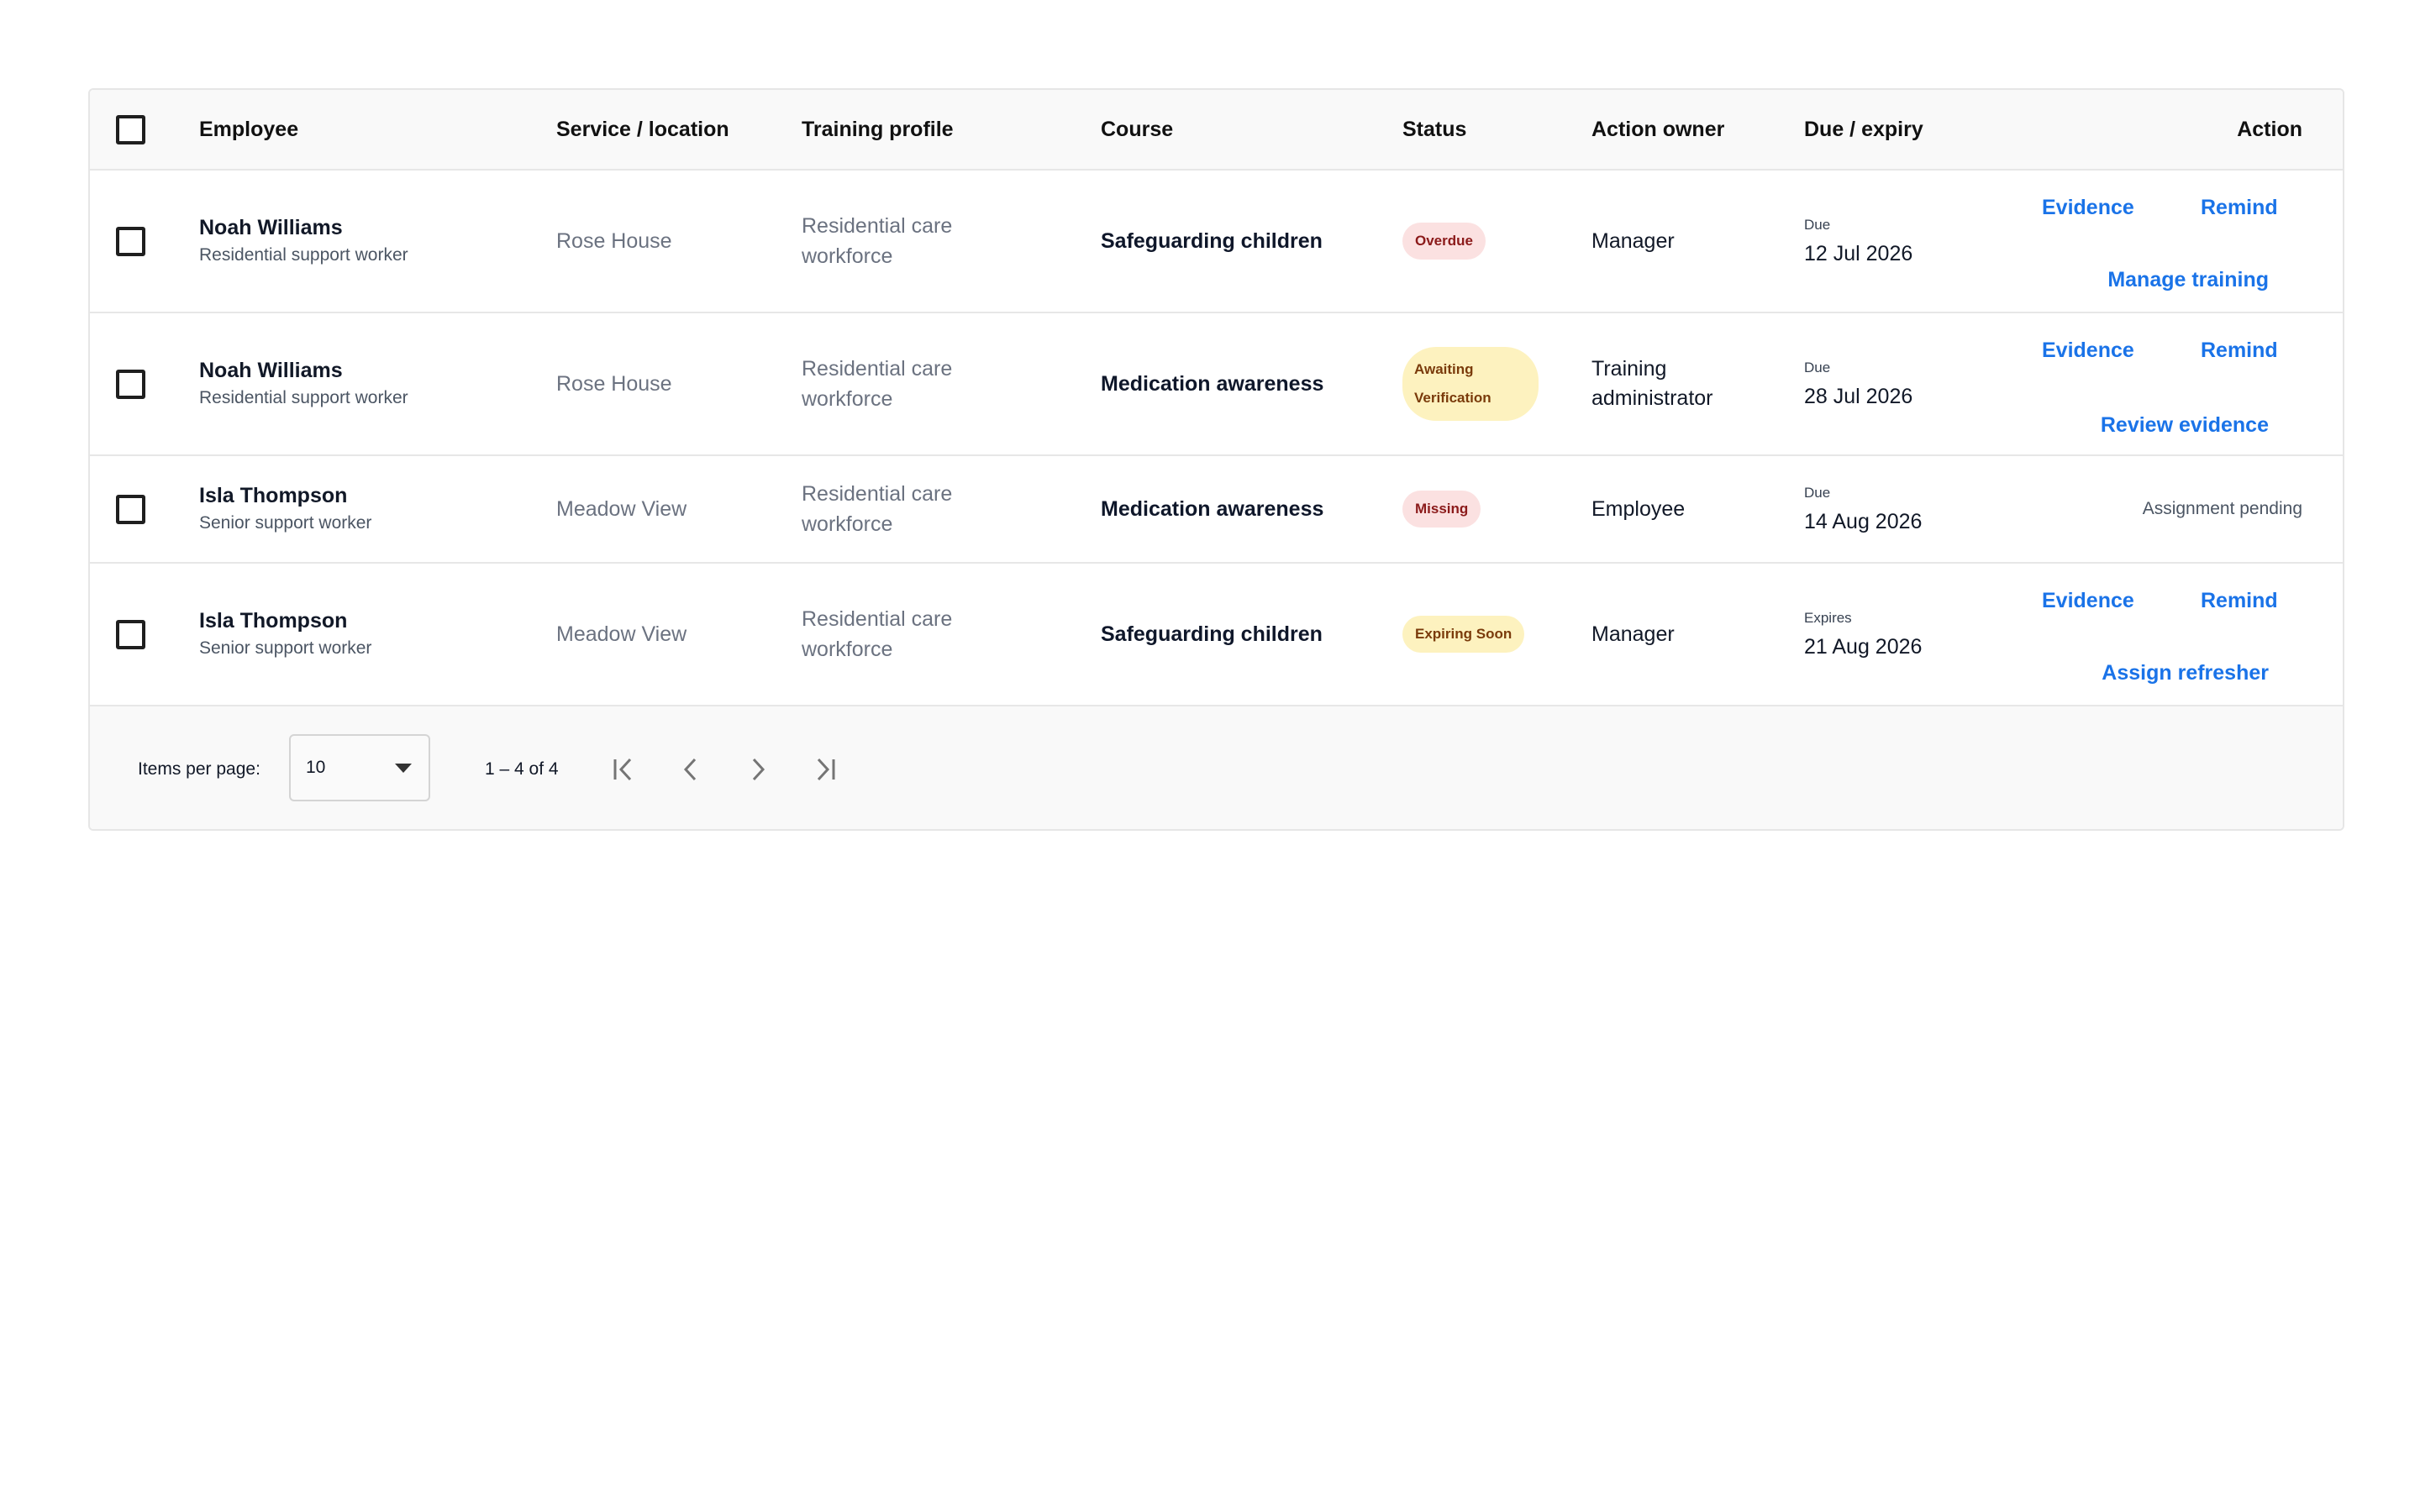  Describe the element at coordinates (375, 130) in the screenshot. I see `header-employee: Employee` at that location.